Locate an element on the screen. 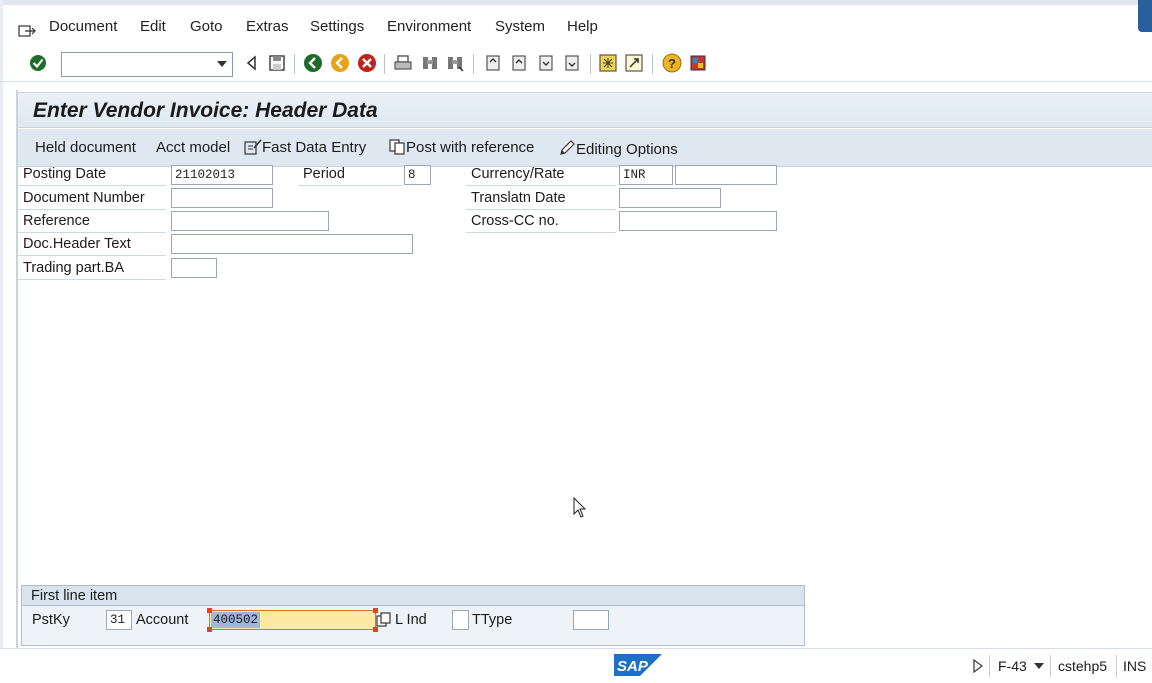 The width and height of the screenshot is (1152, 683). print-icon is located at coordinates (403, 63).